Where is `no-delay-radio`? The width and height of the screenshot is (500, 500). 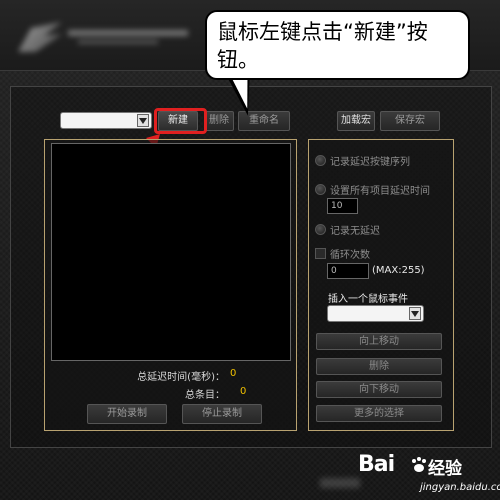 no-delay-radio is located at coordinates (320, 229).